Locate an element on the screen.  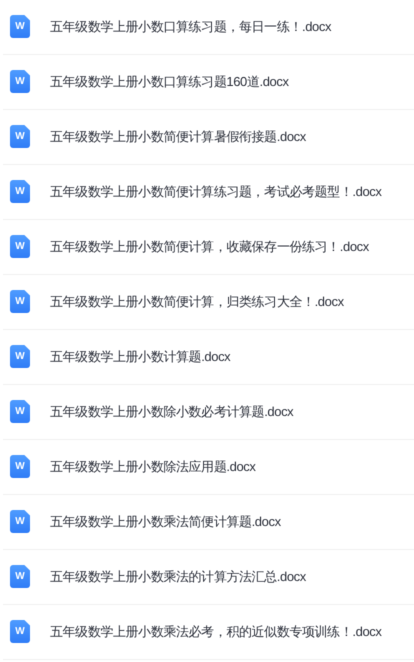
file-name: 五年级数学上册小数除小数必考计算题.docx is located at coordinates (172, 411).